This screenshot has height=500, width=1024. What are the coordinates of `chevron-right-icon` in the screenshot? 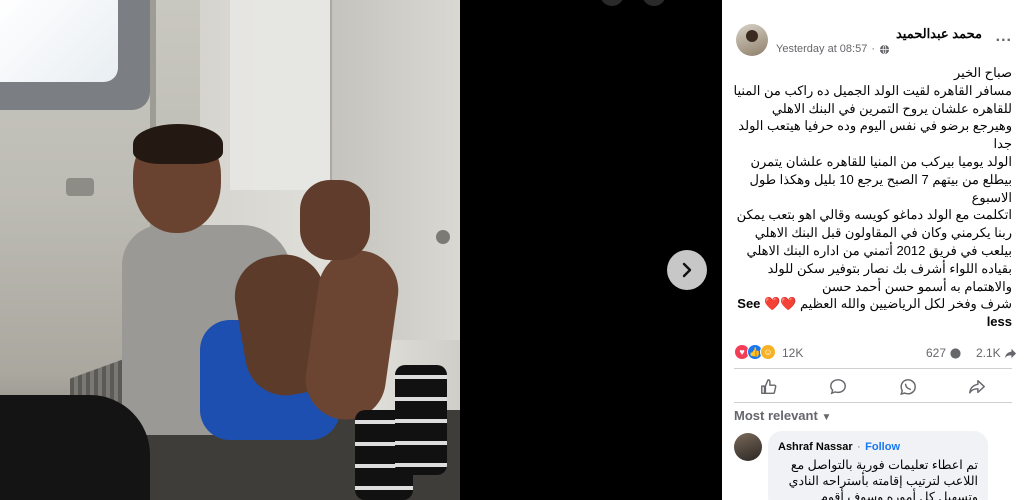 It's located at (687, 270).